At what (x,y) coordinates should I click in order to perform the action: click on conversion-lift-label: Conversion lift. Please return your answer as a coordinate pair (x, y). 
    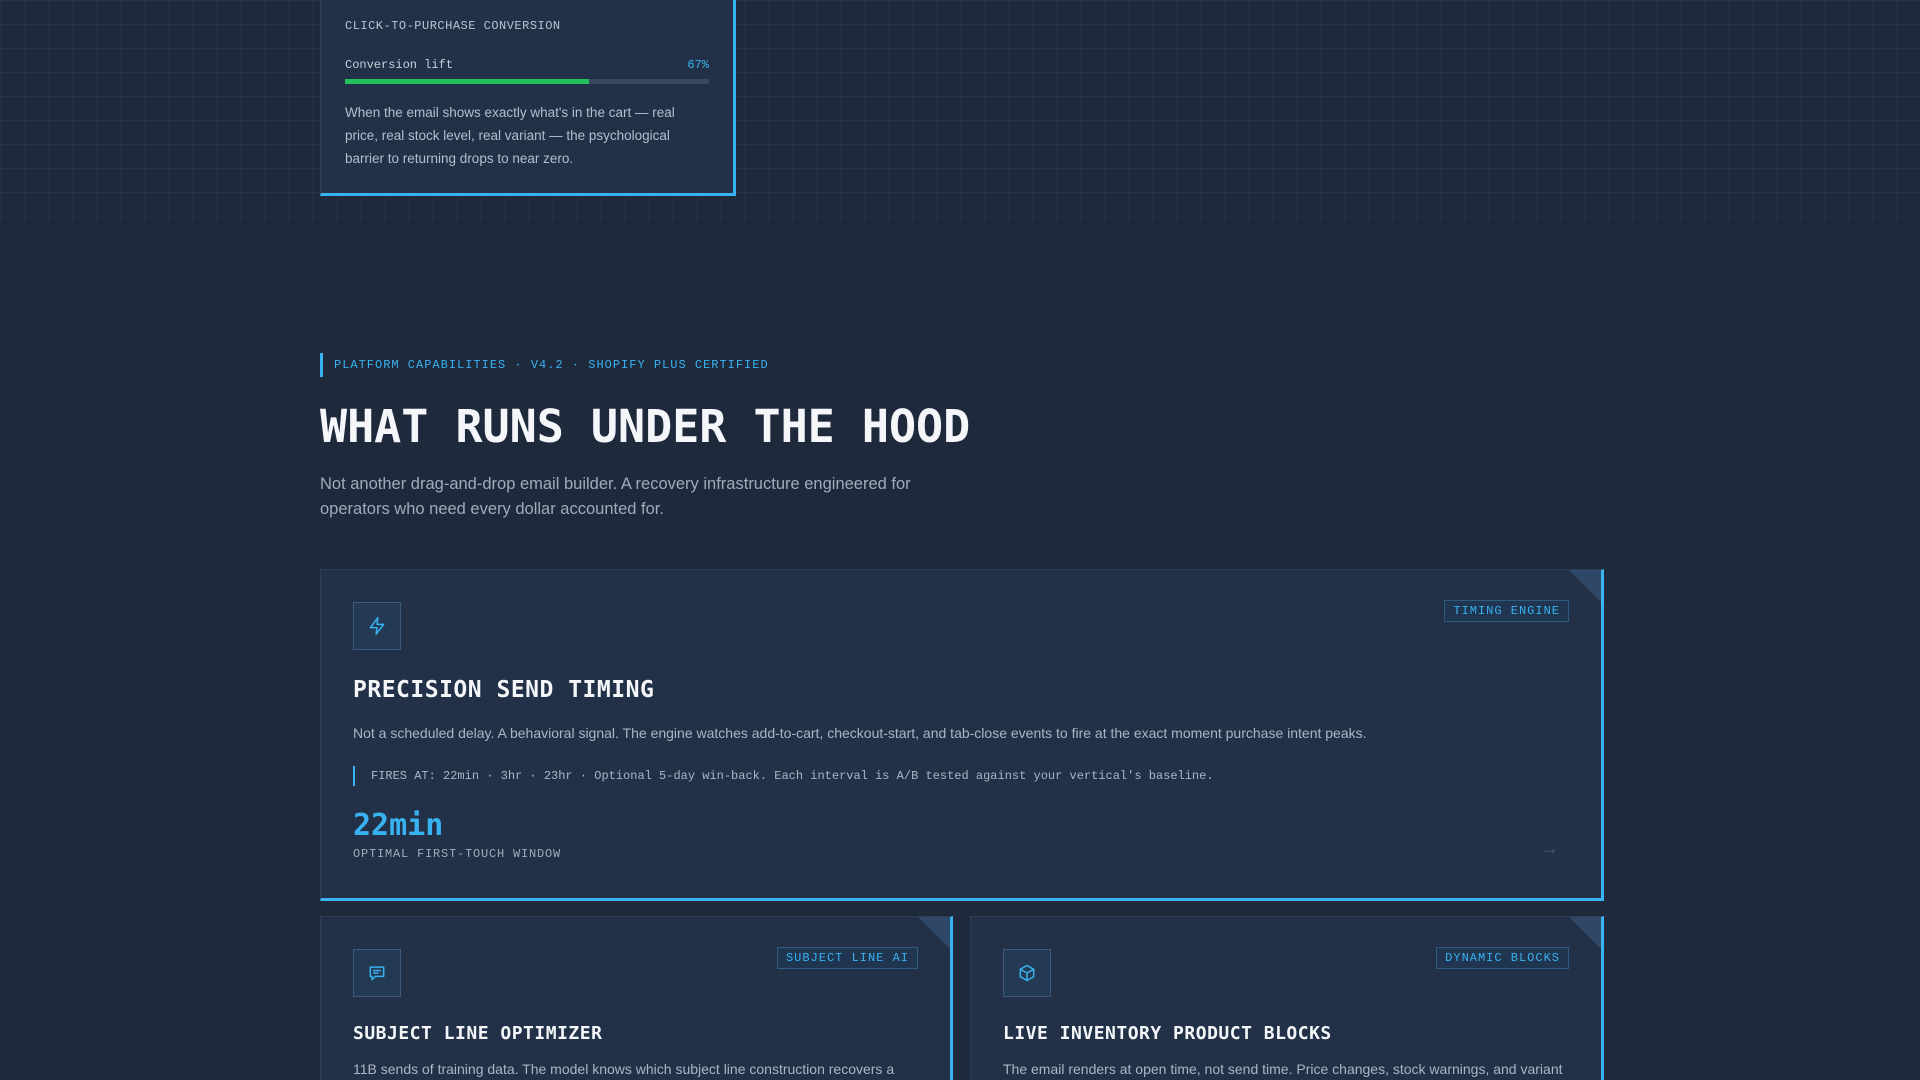
    Looking at the image, I should click on (399, 65).